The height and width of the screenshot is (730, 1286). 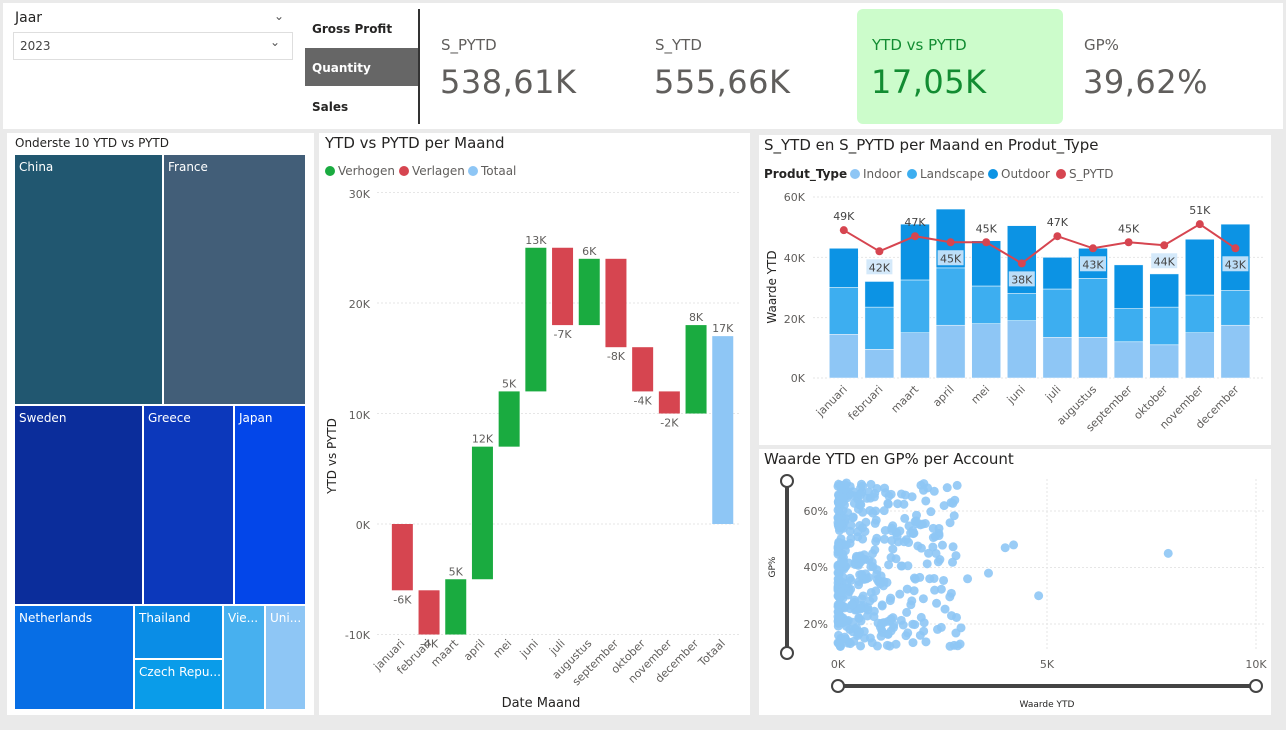 What do you see at coordinates (880, 267) in the screenshot?
I see `data-label: 42K` at bounding box center [880, 267].